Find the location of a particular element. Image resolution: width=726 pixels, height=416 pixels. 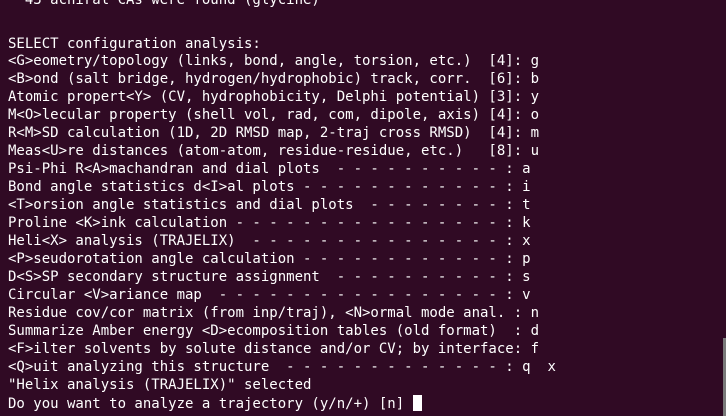

menu-title: SELECT configuration analysis: is located at coordinates (134, 44).